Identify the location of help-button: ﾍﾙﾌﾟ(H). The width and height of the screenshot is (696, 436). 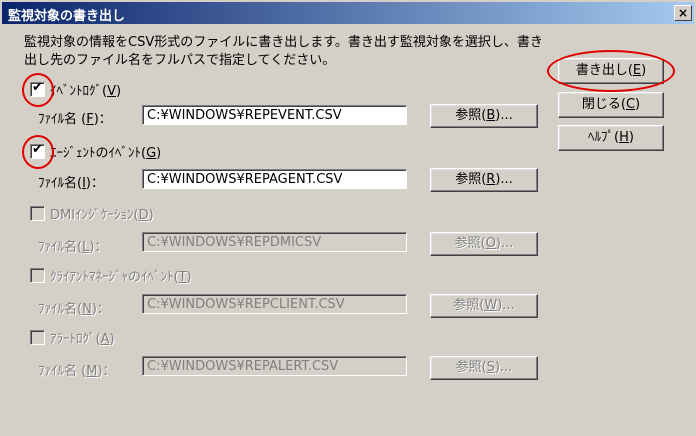
(611, 138).